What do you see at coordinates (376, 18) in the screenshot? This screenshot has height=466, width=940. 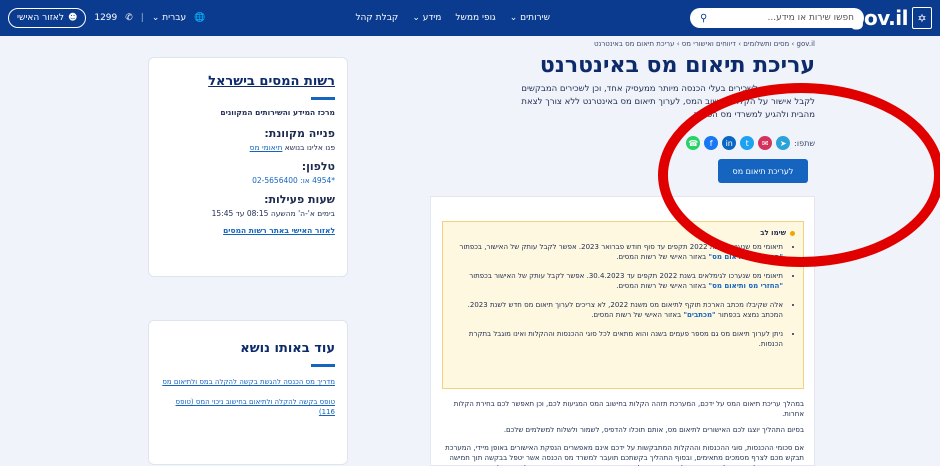 I see `nav-item-reception: קבלת קהל` at bounding box center [376, 18].